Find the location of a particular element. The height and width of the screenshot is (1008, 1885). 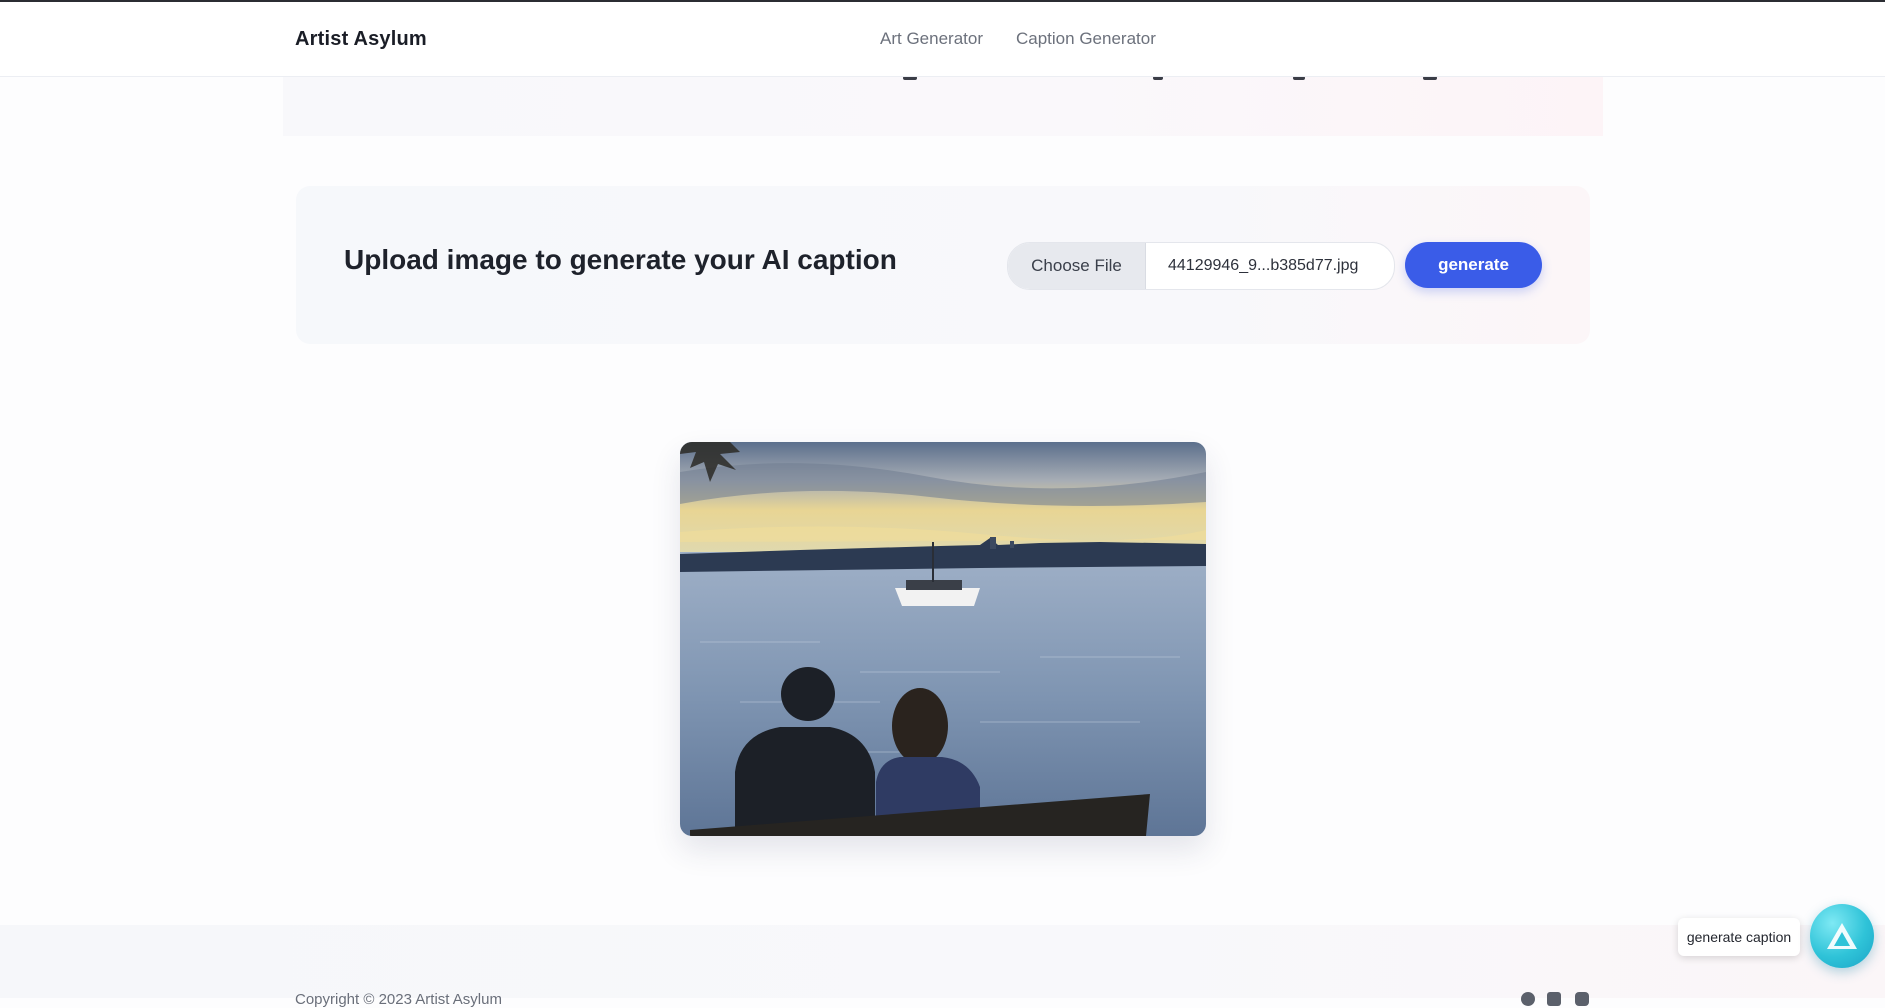

brand-logo: Artist Asylum is located at coordinates (361, 39).